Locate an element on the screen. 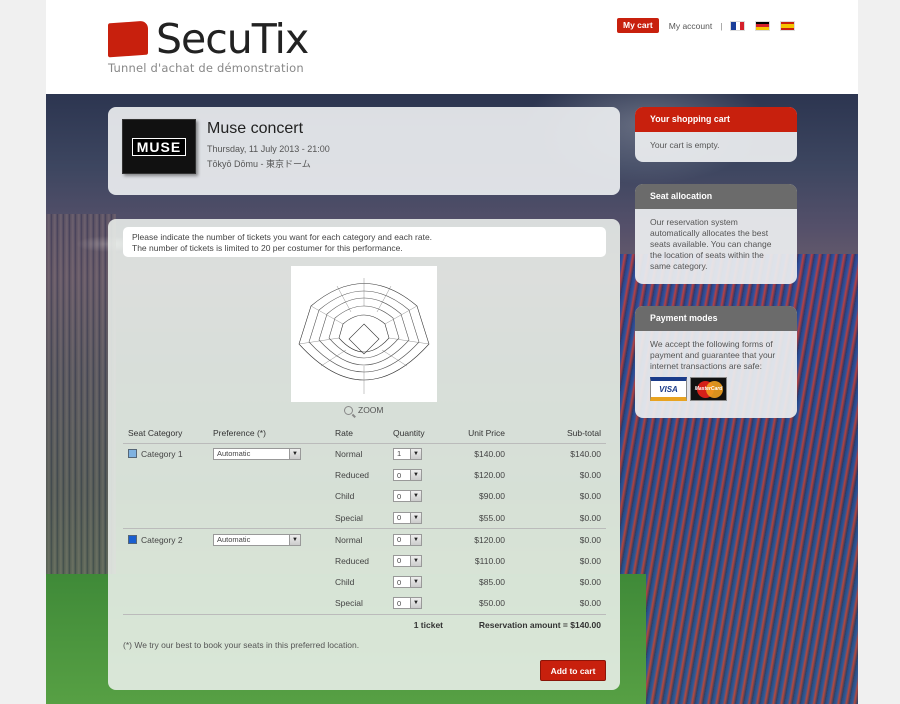 The image size is (900, 704). seat-category-cell: Category 2 is located at coordinates (165, 539).